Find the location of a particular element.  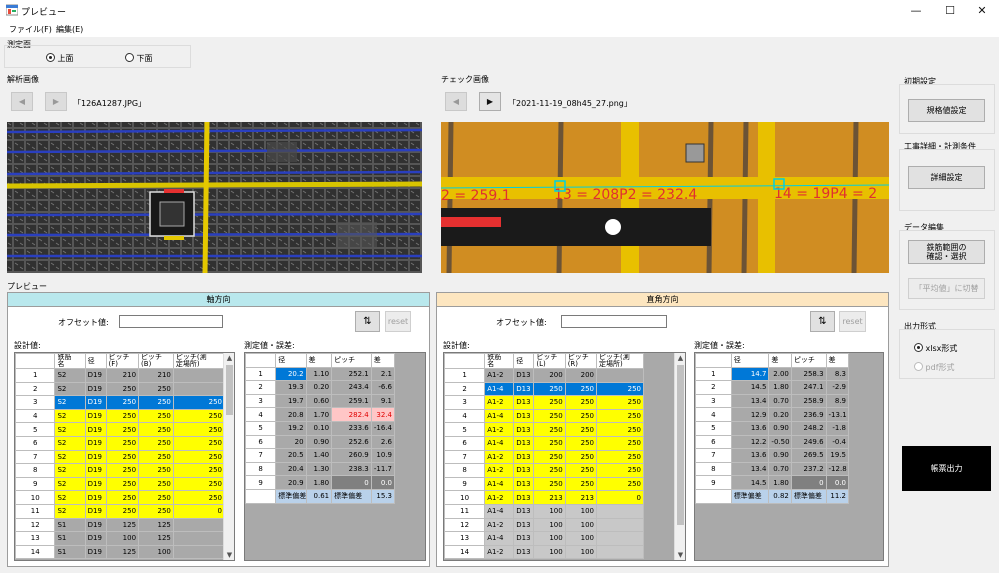

grid-cell: 0.20 is located at coordinates (319, 387).